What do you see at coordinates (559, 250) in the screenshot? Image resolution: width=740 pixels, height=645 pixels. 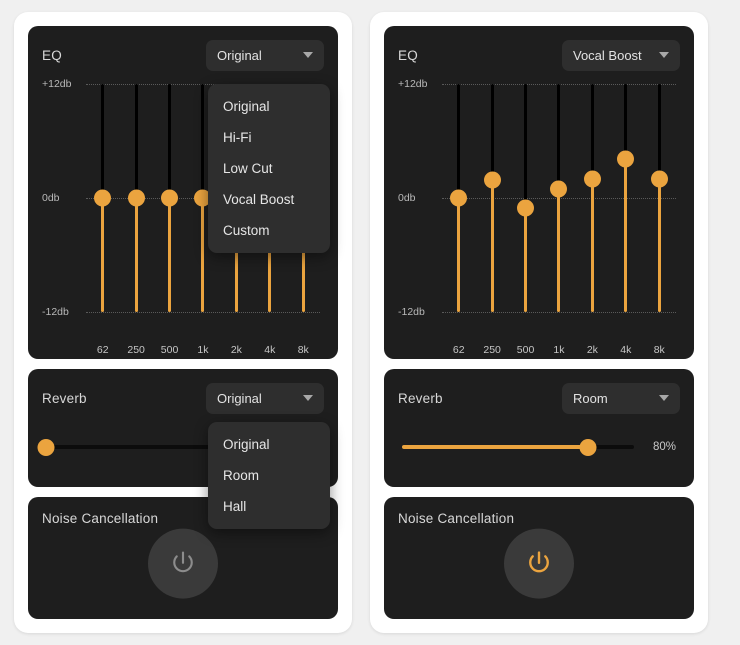 I see `eq-band-fill-1k-right` at bounding box center [559, 250].